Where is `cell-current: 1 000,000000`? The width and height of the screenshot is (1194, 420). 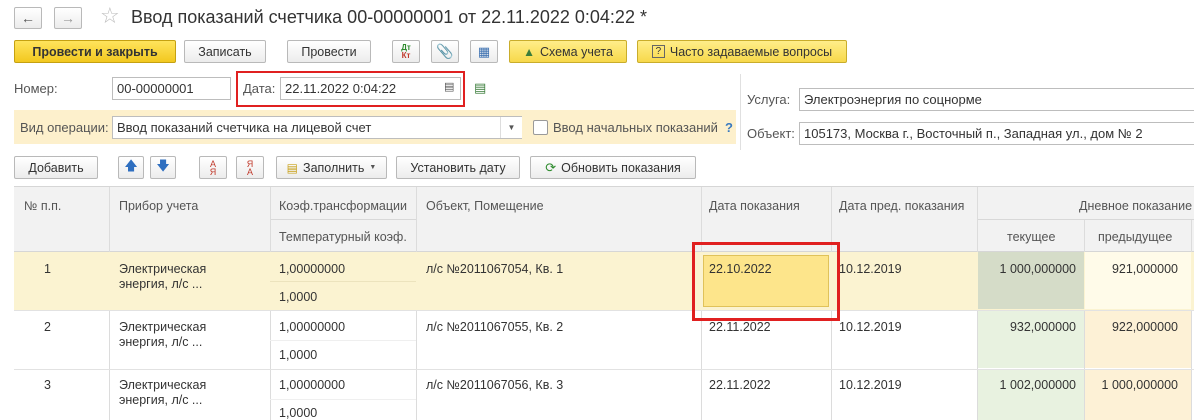
cell-current: 1 000,000000 is located at coordinates (1037, 269).